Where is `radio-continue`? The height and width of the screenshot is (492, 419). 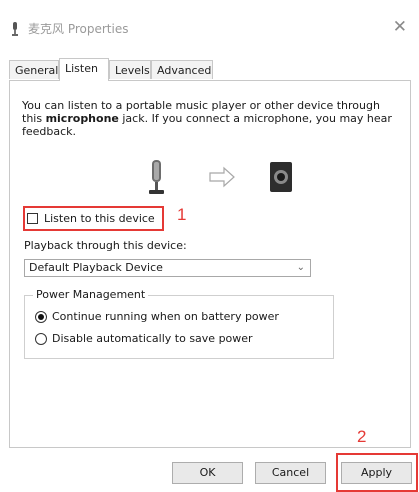 radio-continue is located at coordinates (41, 317).